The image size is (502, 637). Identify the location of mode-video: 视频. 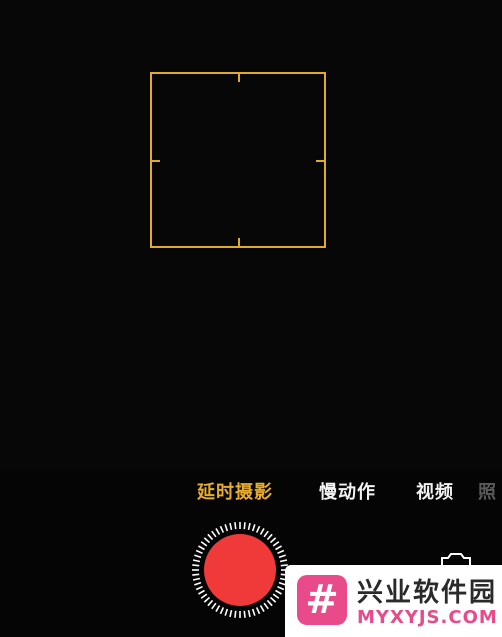
(435, 491).